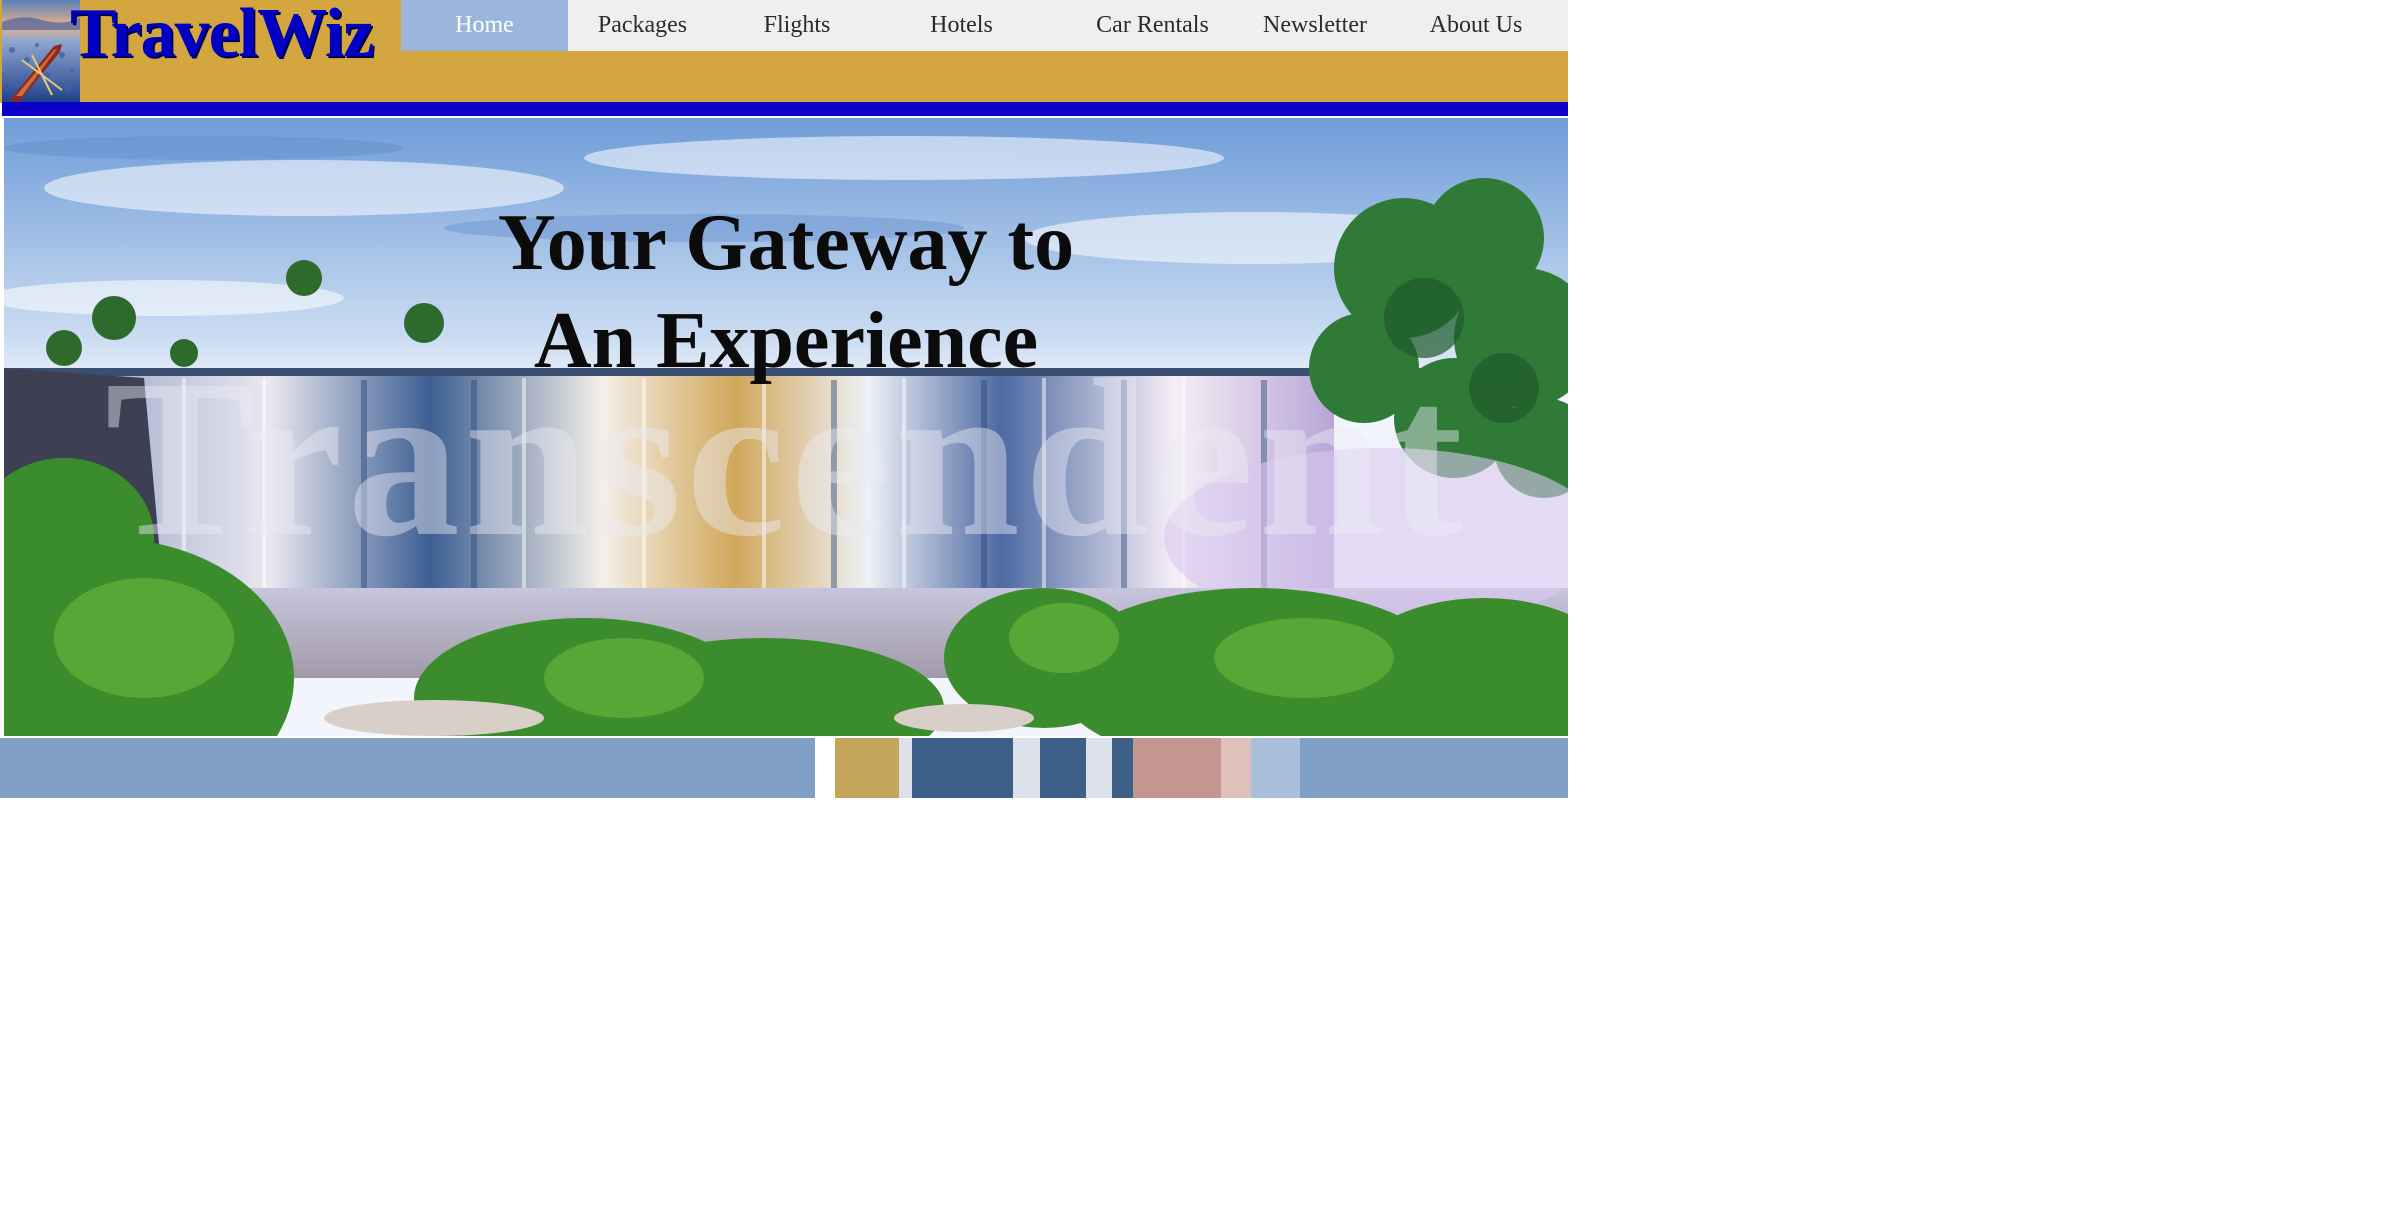 The width and height of the screenshot is (2408, 1226). I want to click on nav-newsletter: Newsletter, so click(1315, 25).